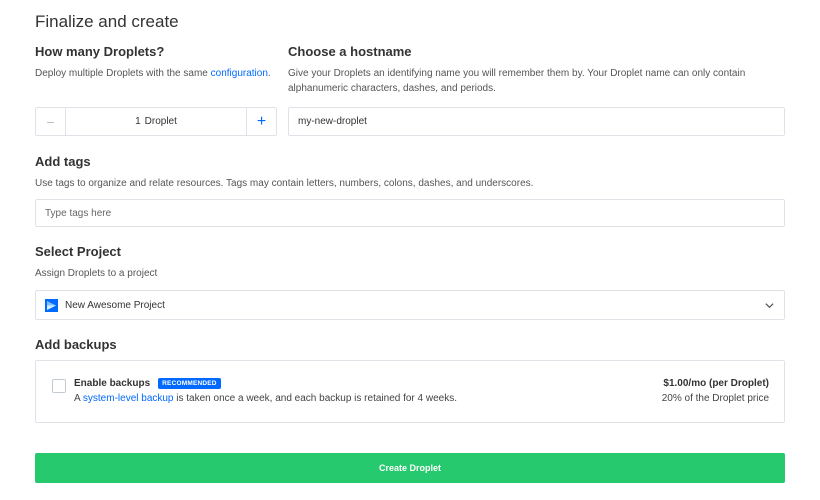 Image resolution: width=820 pixels, height=500 pixels. I want to click on increment-button: +, so click(261, 121).